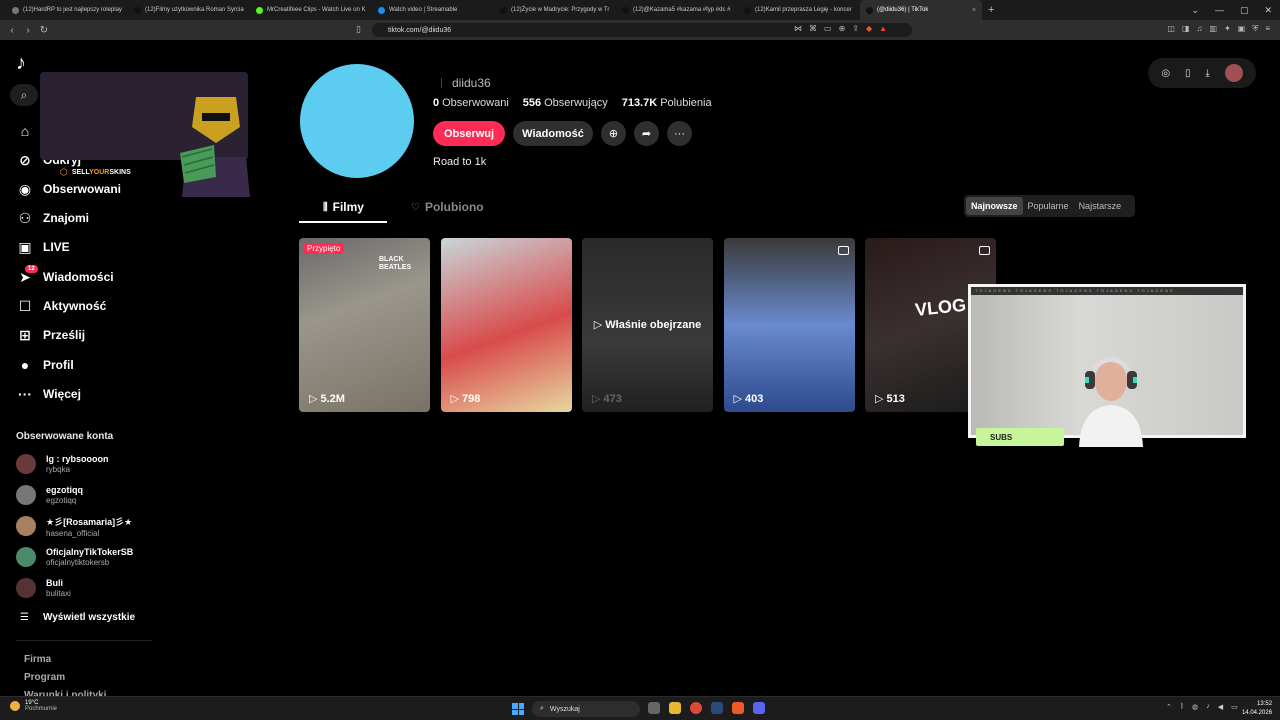  I want to click on followers-stat: 556 Obserwujący, so click(565, 103).